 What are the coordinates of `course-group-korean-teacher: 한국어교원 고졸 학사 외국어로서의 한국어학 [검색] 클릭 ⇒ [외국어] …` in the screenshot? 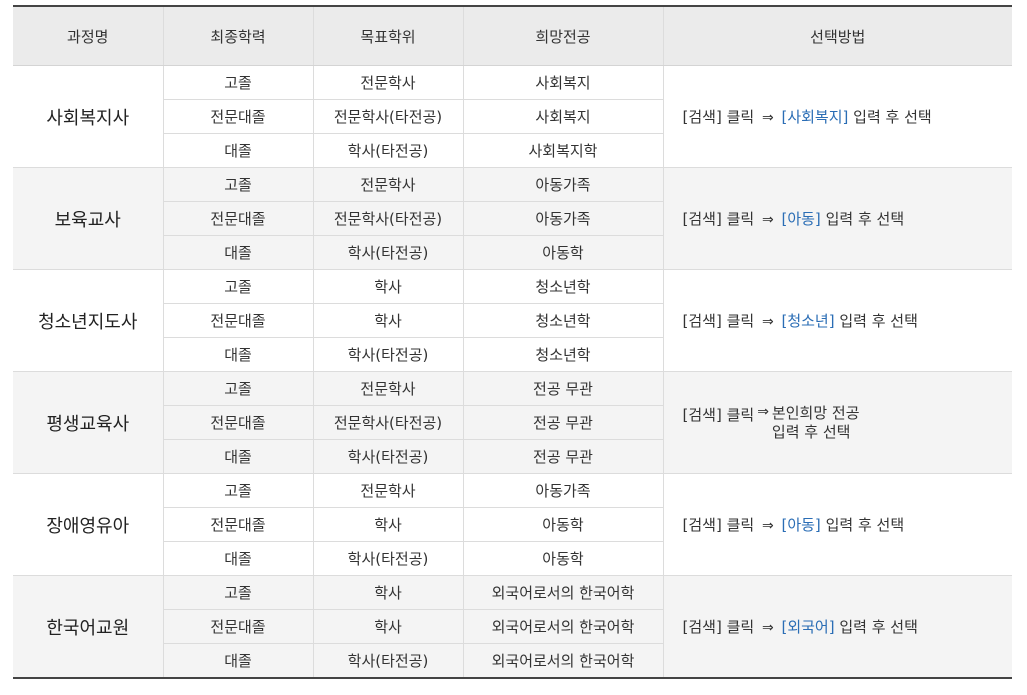 It's located at (512, 627).